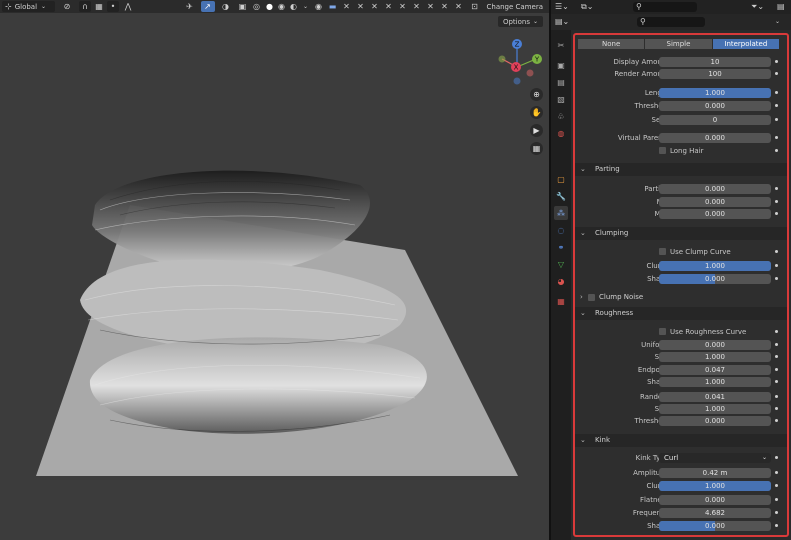  I want to click on parting-min-field: 0.000, so click(715, 202).